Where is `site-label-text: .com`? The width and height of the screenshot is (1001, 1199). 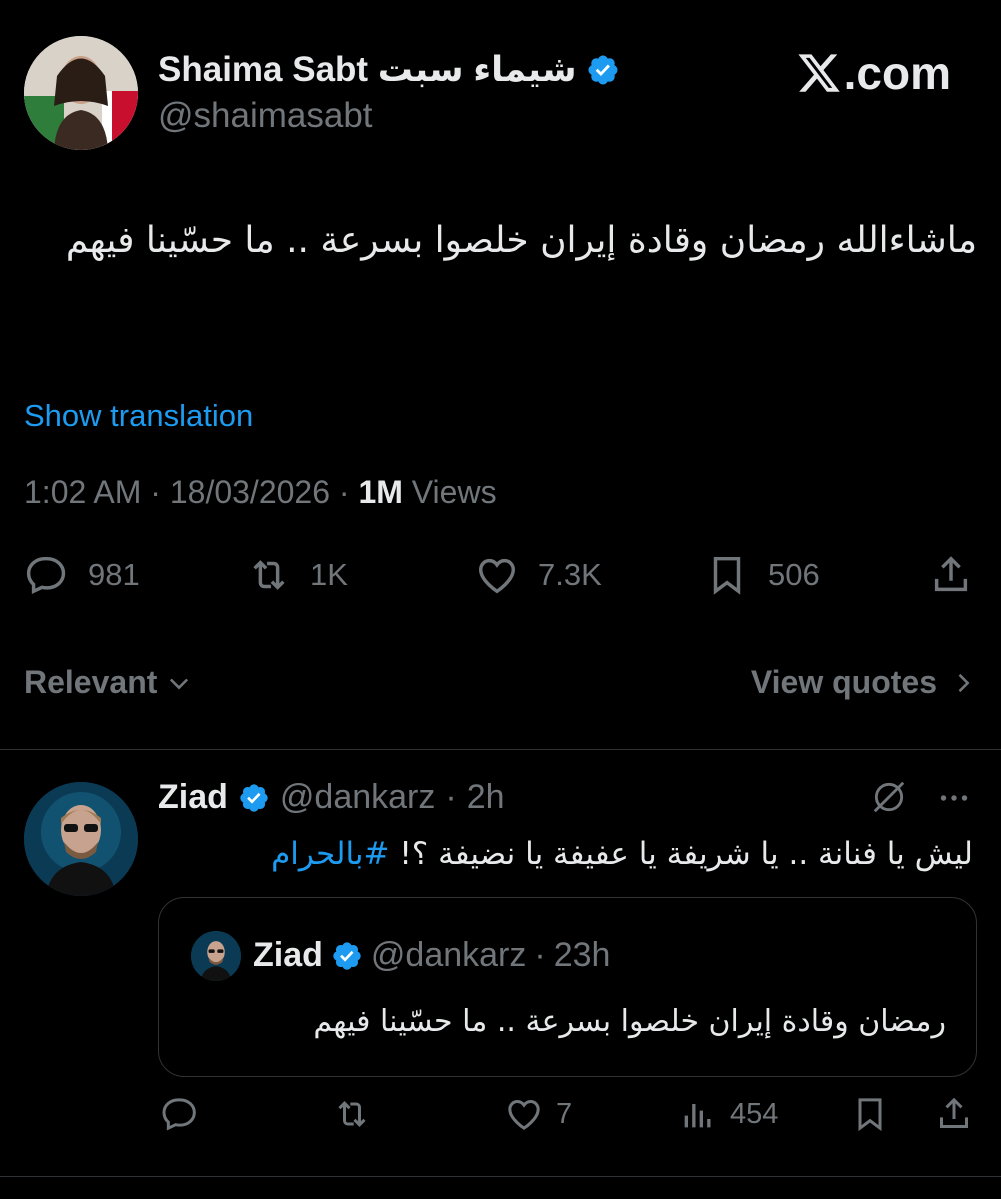 site-label-text: .com is located at coordinates (897, 73).